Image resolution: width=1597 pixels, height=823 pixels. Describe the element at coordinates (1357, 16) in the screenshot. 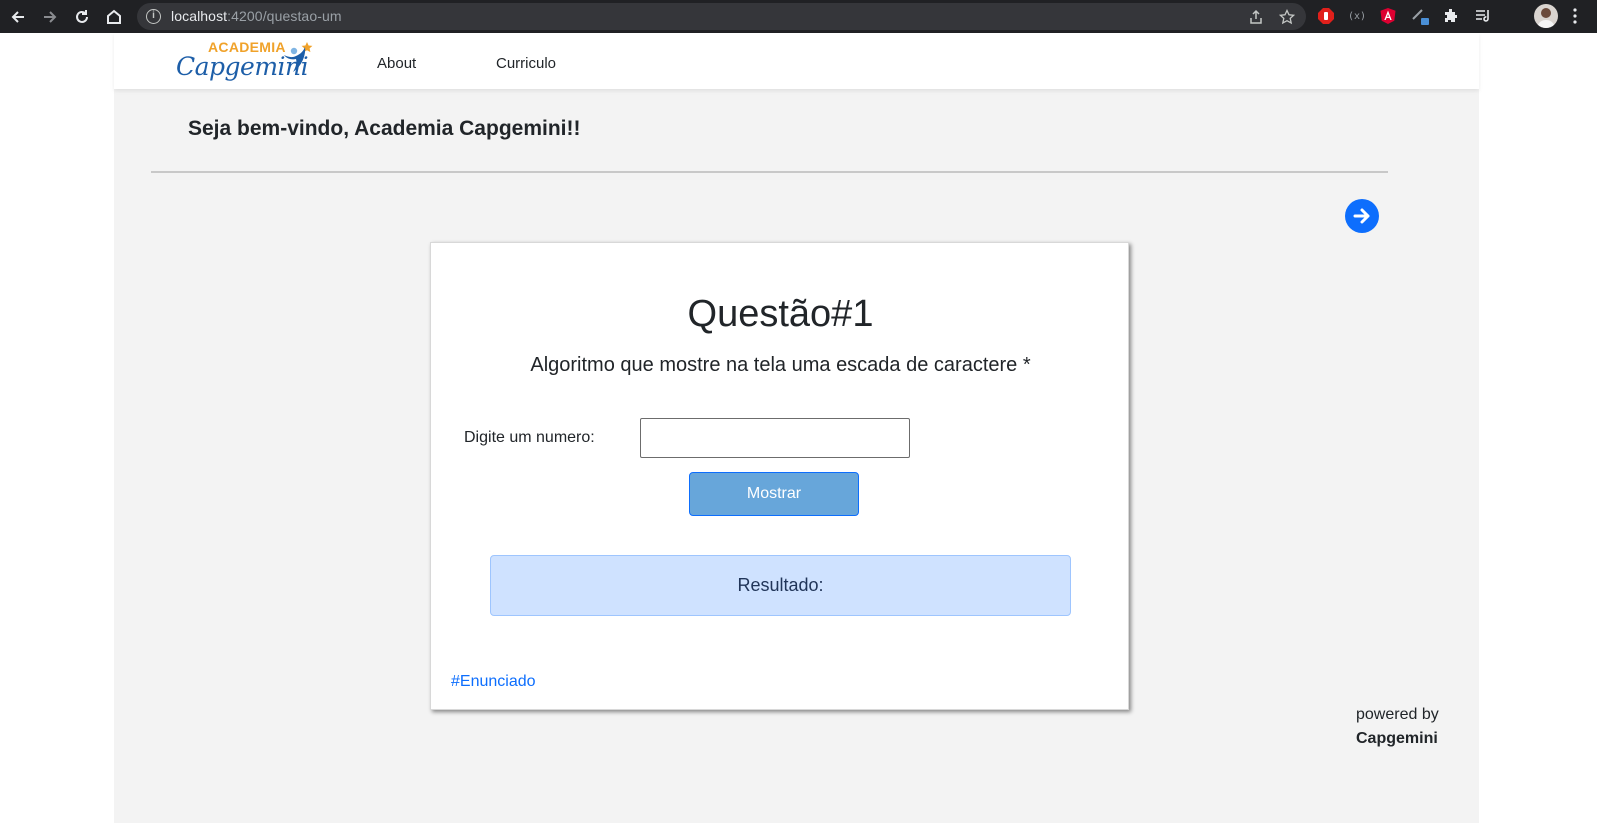

I see `variable-extension-icon: (x)` at that location.